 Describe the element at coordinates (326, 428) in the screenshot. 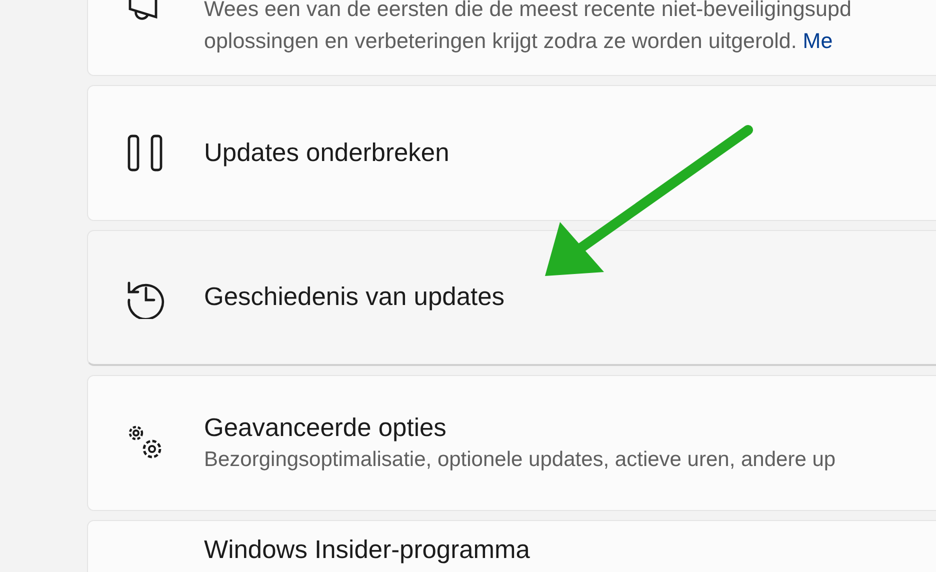

I see `card-title: Geavanceerde opties` at that location.